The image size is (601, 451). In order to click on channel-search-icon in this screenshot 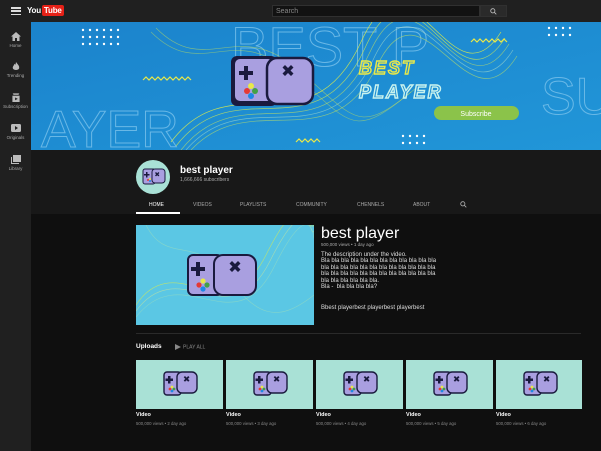, I will do `click(463, 204)`.